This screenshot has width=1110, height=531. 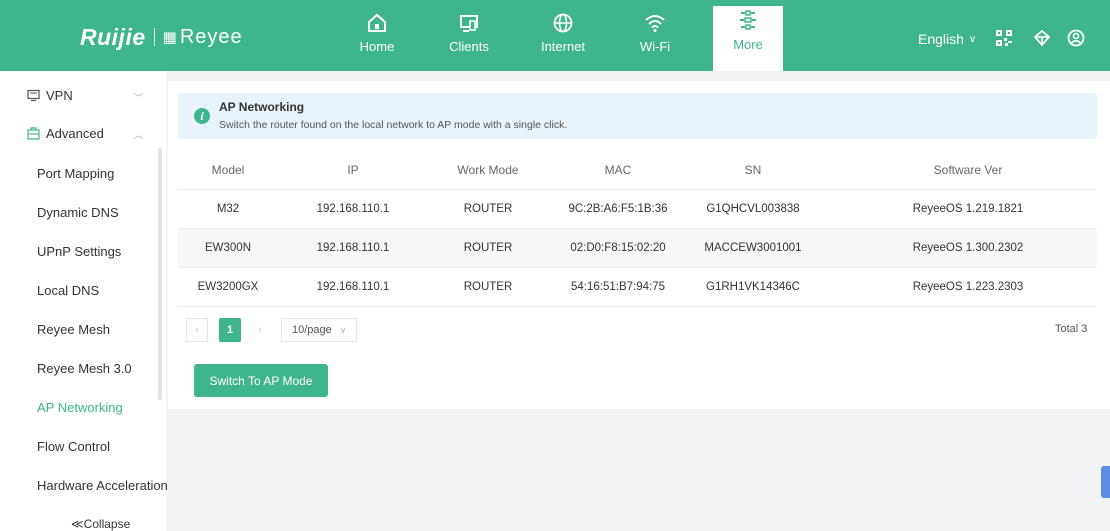 What do you see at coordinates (469, 21) in the screenshot?
I see `clients-icon` at bounding box center [469, 21].